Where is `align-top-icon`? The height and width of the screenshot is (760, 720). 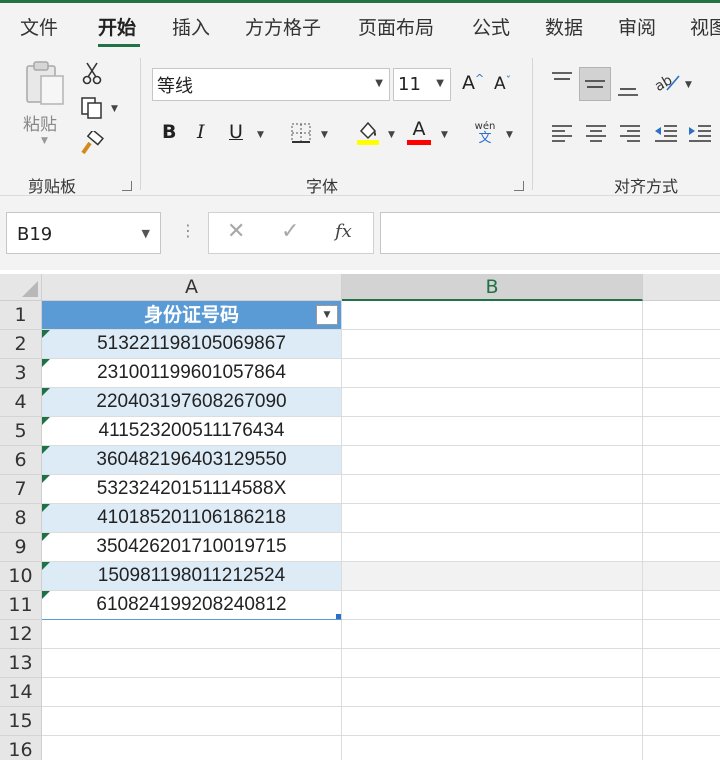
align-top-icon is located at coordinates (562, 81).